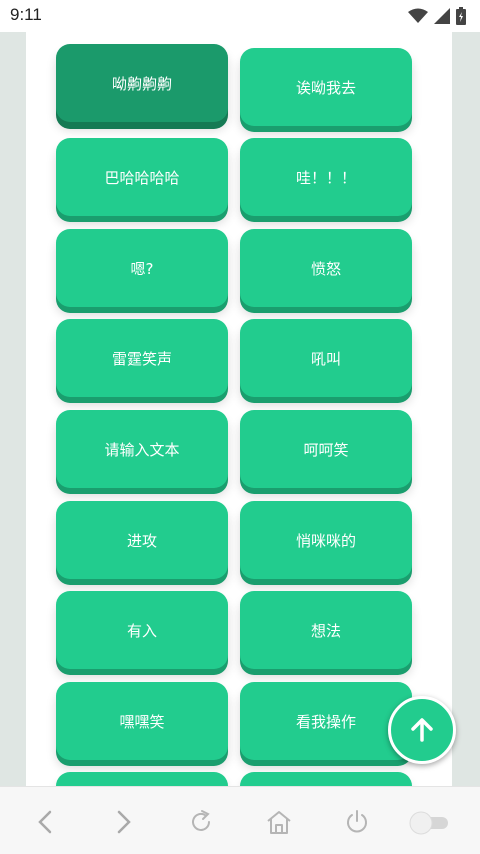 This screenshot has width=480, height=854. What do you see at coordinates (442, 16) in the screenshot?
I see `signal-icon` at bounding box center [442, 16].